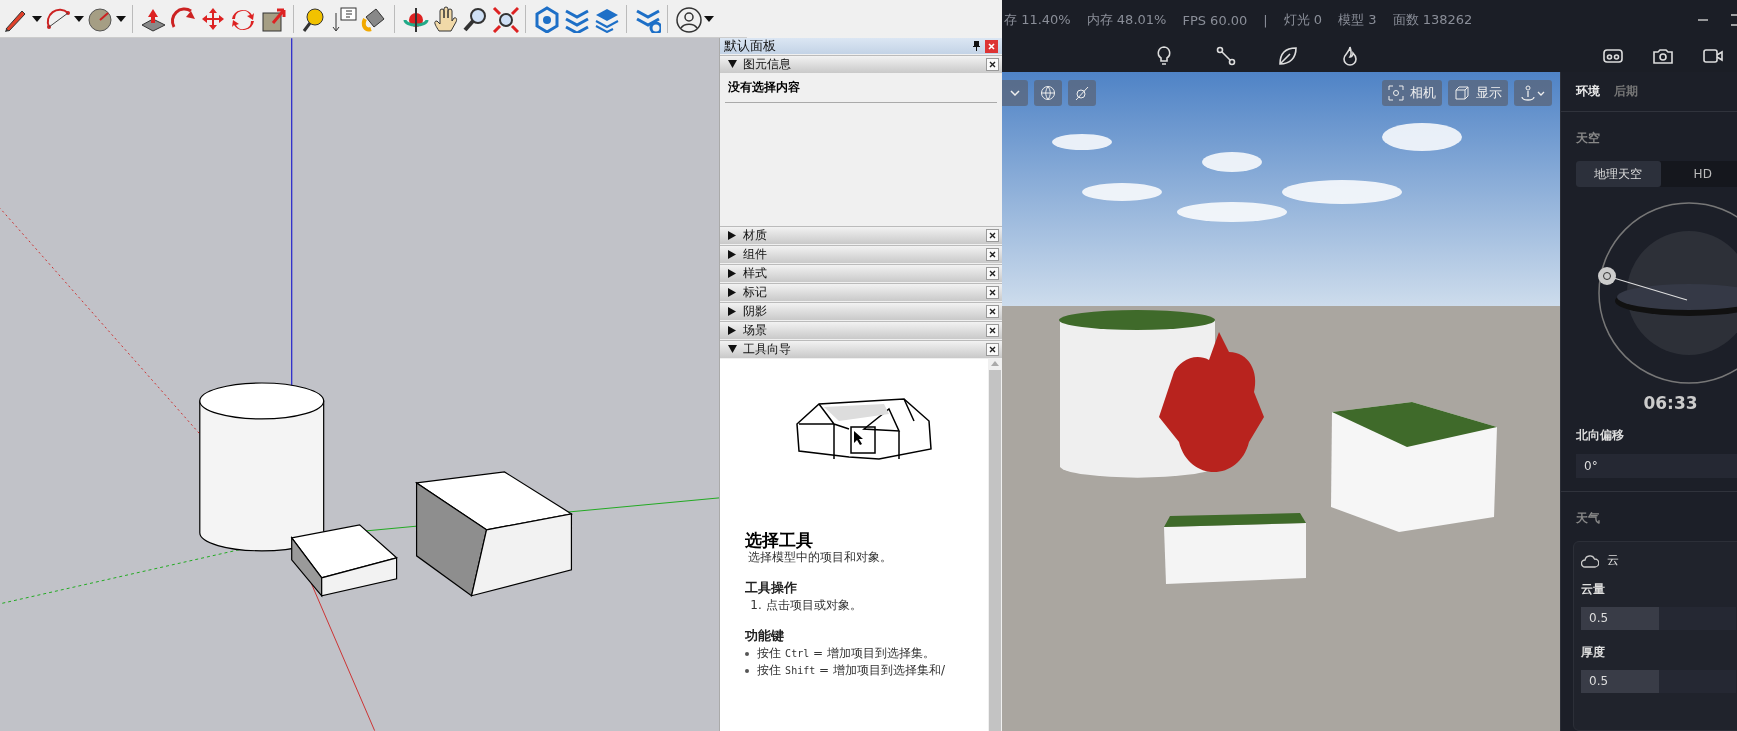 The width and height of the screenshot is (1737, 731). What do you see at coordinates (861, 292) in the screenshot?
I see `tray-section-header: 标记` at bounding box center [861, 292].